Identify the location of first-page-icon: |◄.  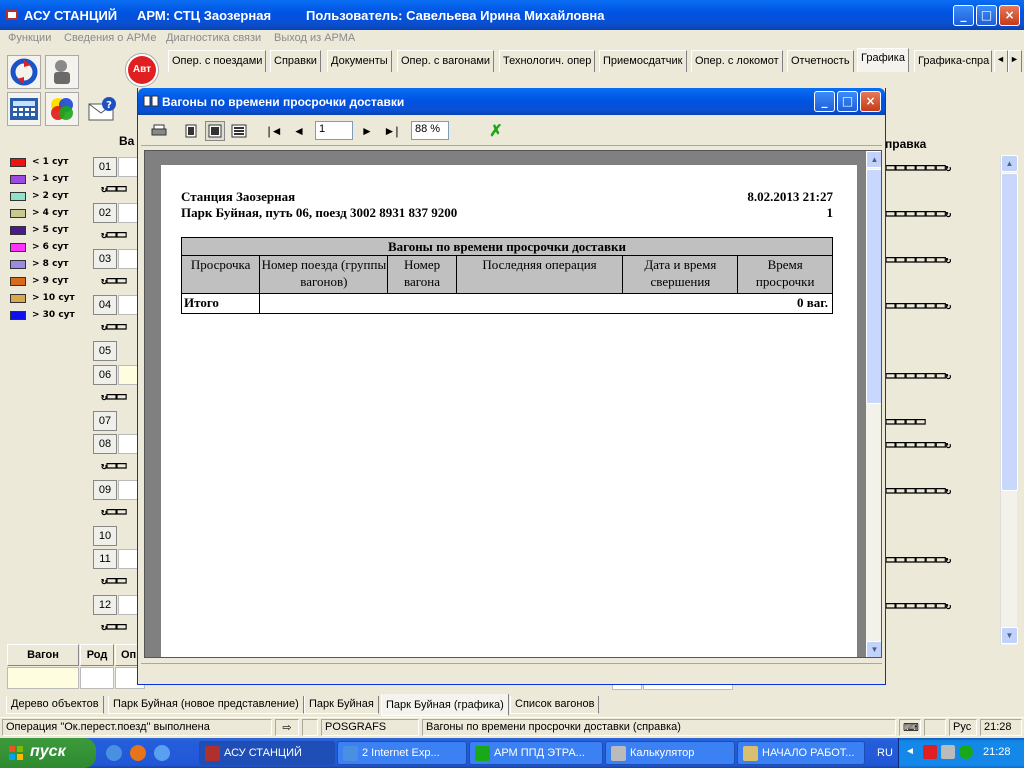
(275, 131).